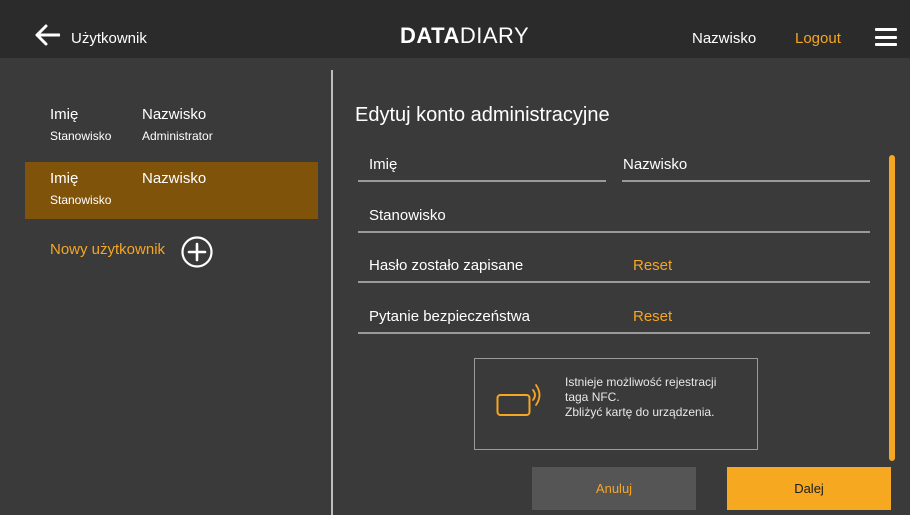  Describe the element at coordinates (655, 164) in the screenshot. I see `last-name-label: Nazwisko` at that location.